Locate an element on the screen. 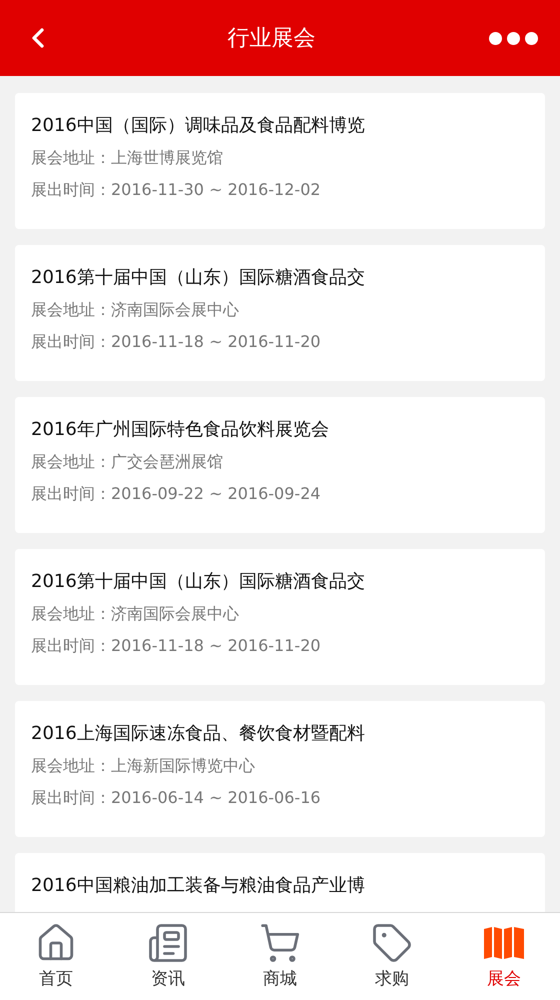 The image size is (560, 1000). exhibition-title: 2016中国（国际）调味品及食品配料博览 is located at coordinates (198, 126).